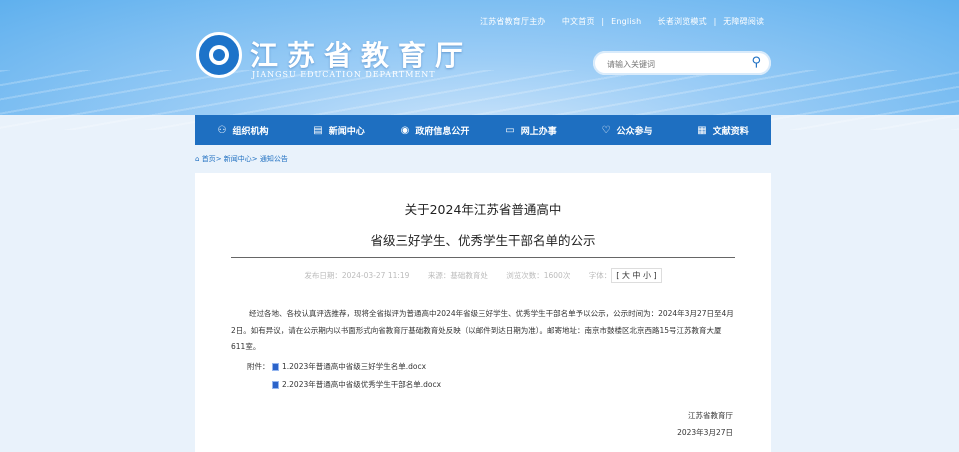  I want to click on nav-item-label: 文献资料, so click(730, 131).